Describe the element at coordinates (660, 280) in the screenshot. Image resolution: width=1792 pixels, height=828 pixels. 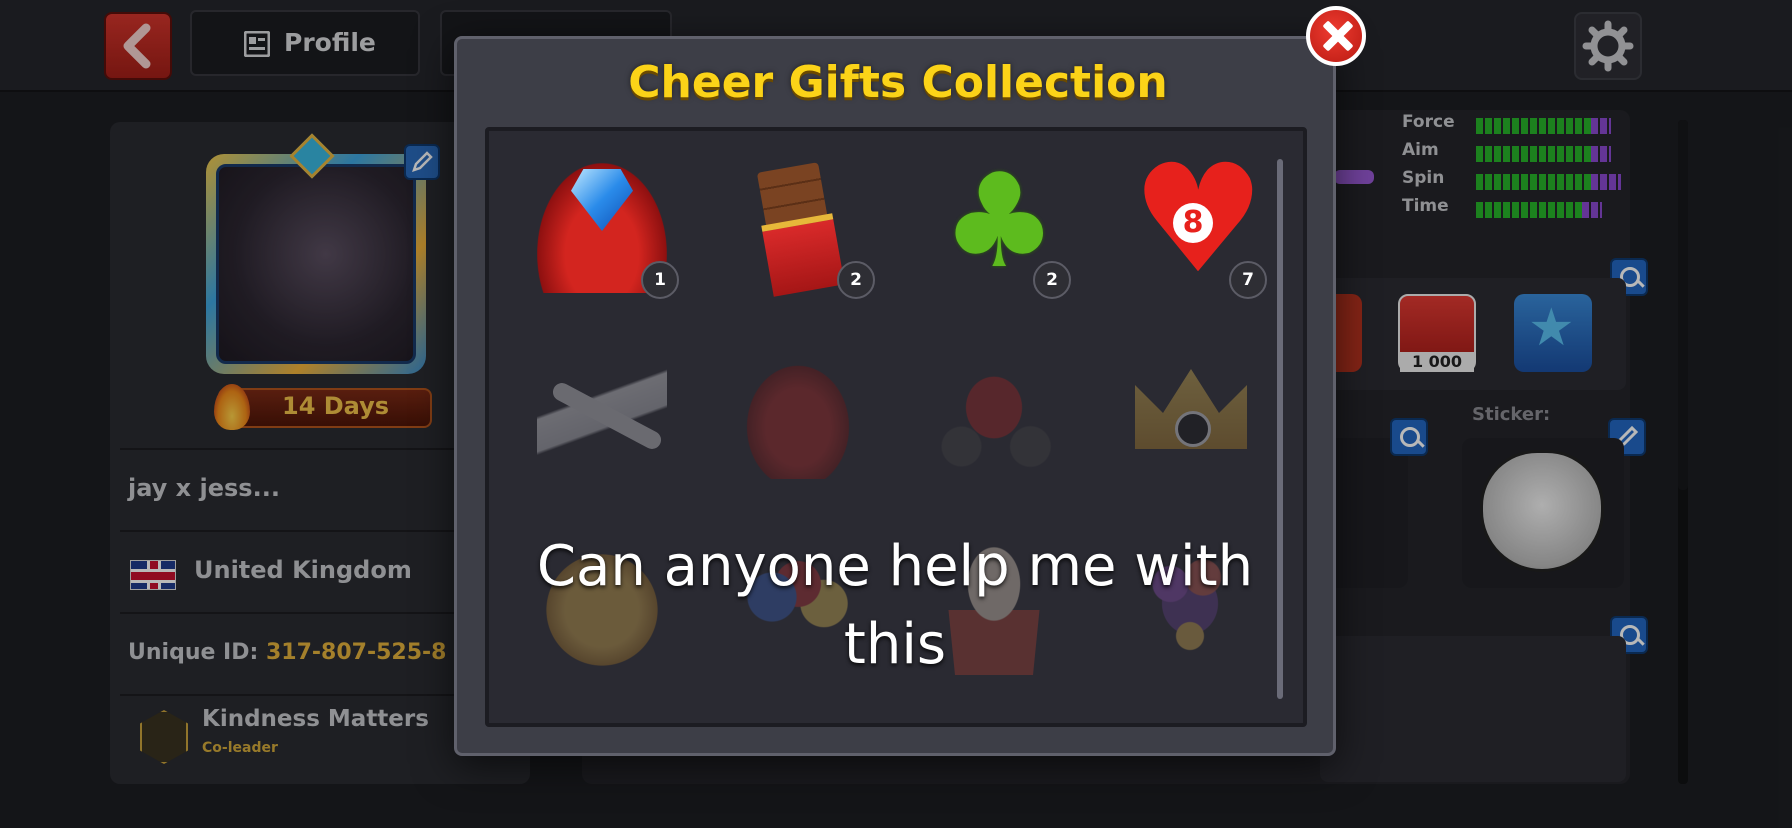
I see `gift-count: 1` at that location.